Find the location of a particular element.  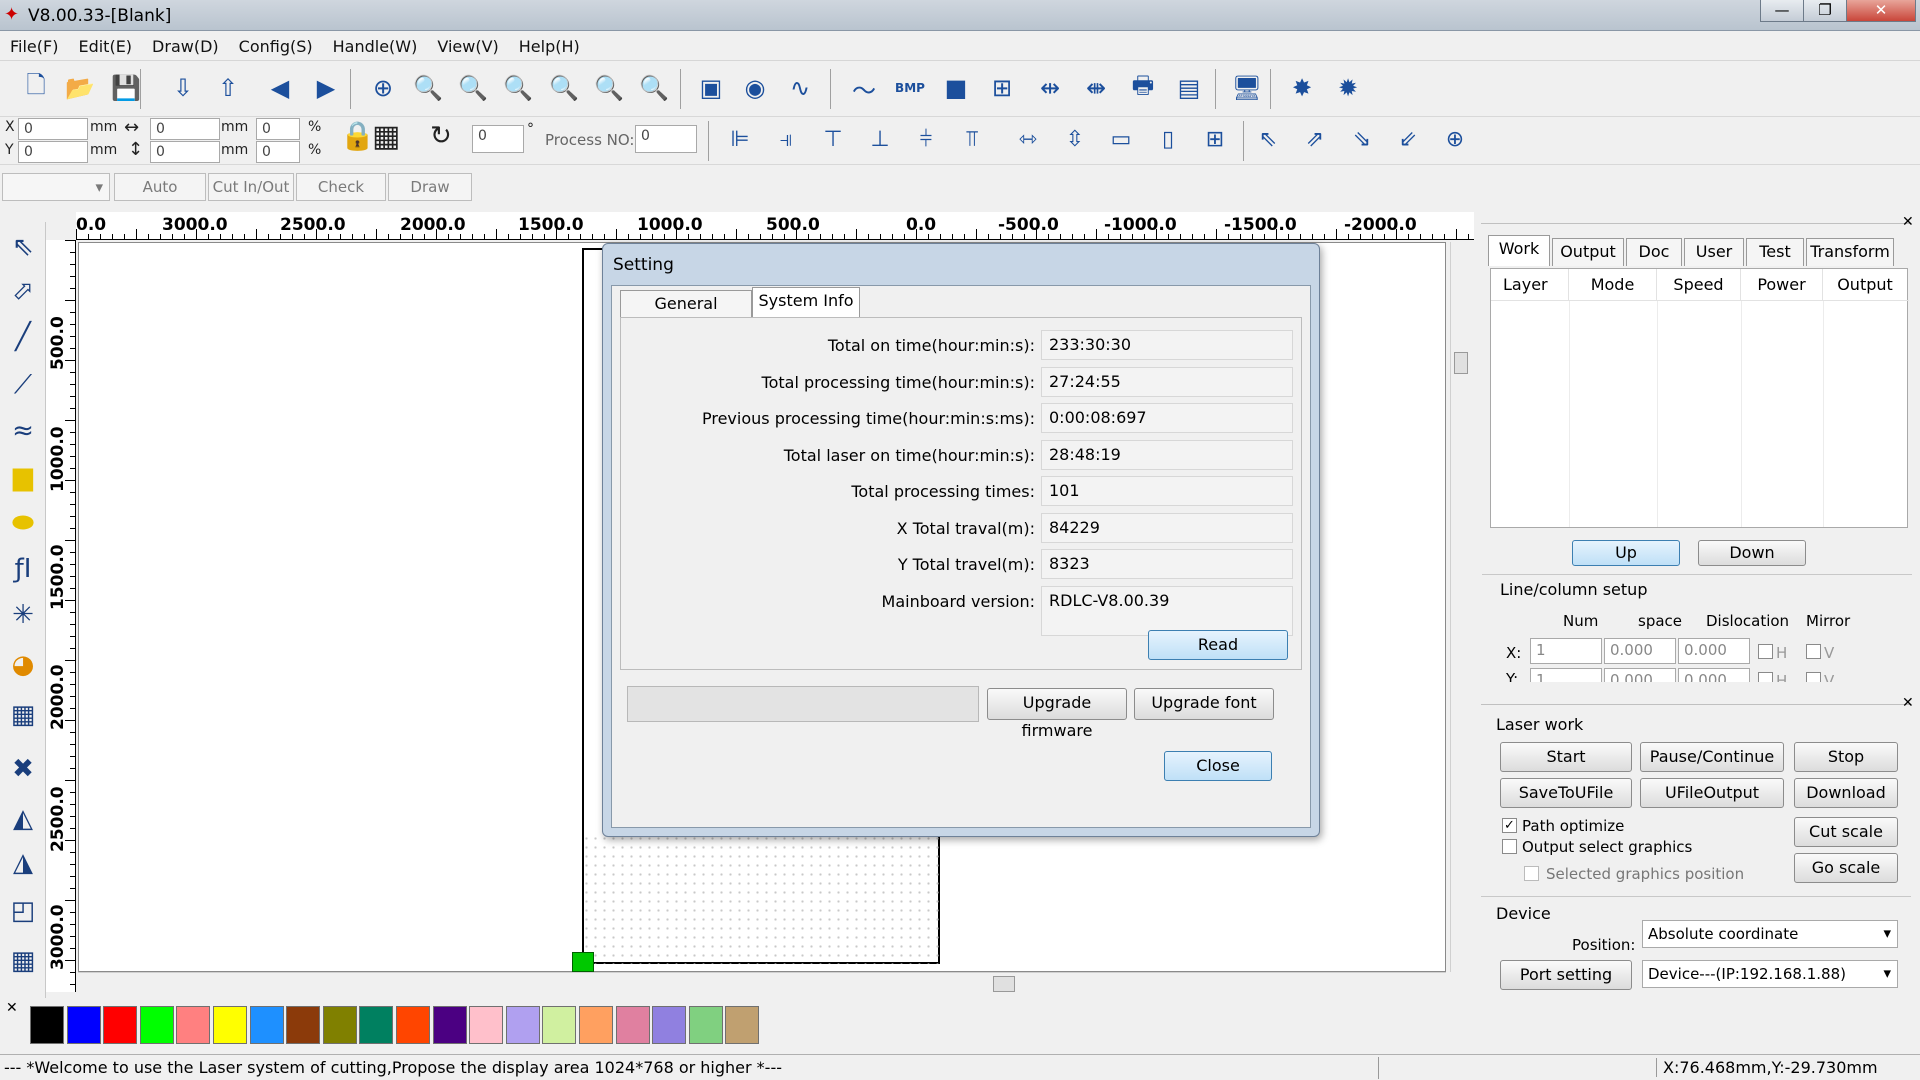

monitor-icon: 🖥 is located at coordinates (1247, 88).